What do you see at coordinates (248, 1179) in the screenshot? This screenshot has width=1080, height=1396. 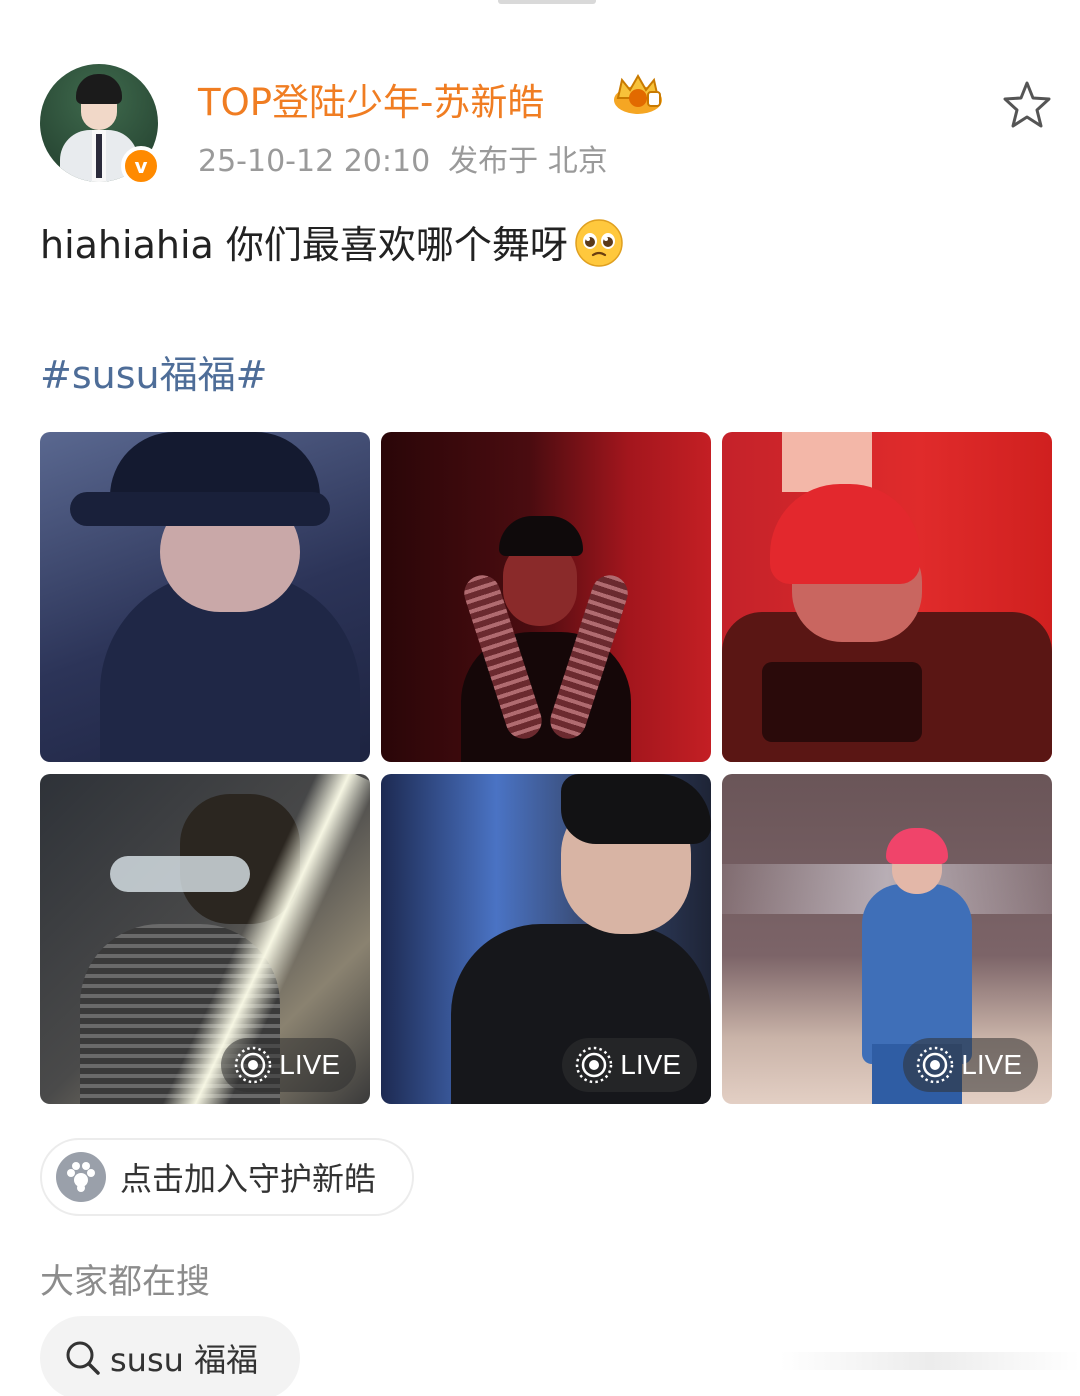 I see `join-button-label: 点击加入守护新皓` at bounding box center [248, 1179].